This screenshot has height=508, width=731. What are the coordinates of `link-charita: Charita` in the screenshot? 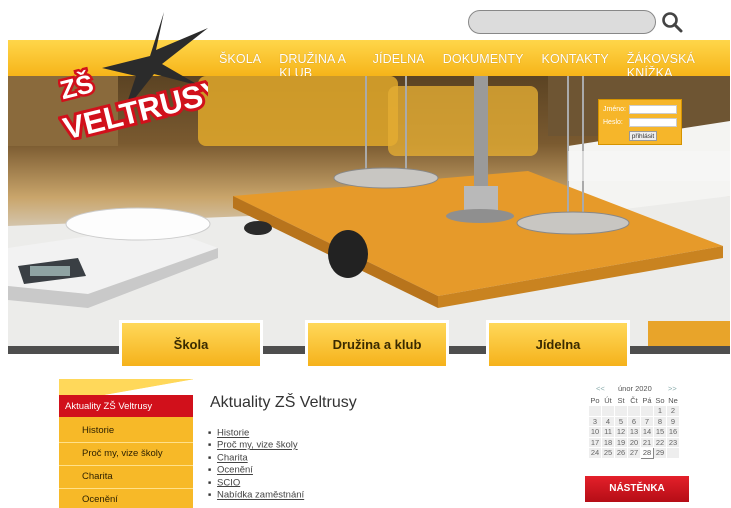 It's located at (232, 458).